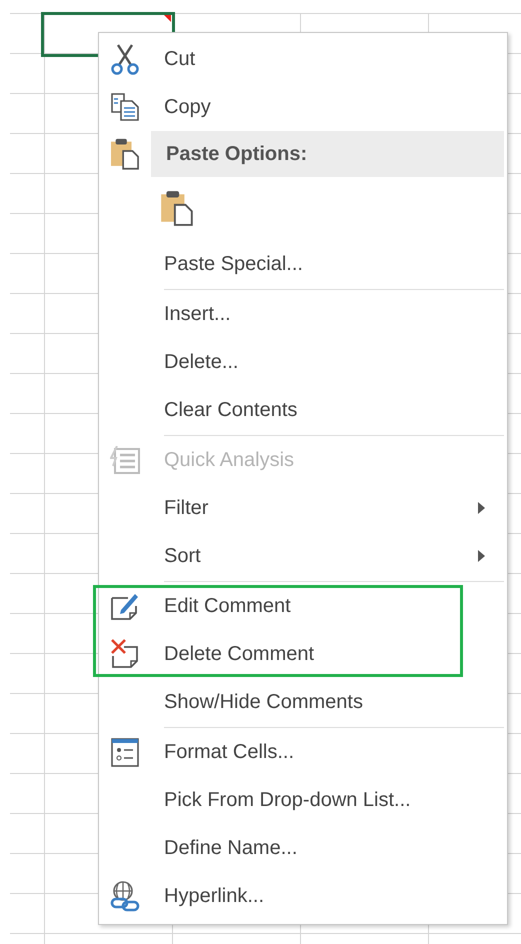  Describe the element at coordinates (327, 154) in the screenshot. I see `section-header: Paste Options:` at that location.